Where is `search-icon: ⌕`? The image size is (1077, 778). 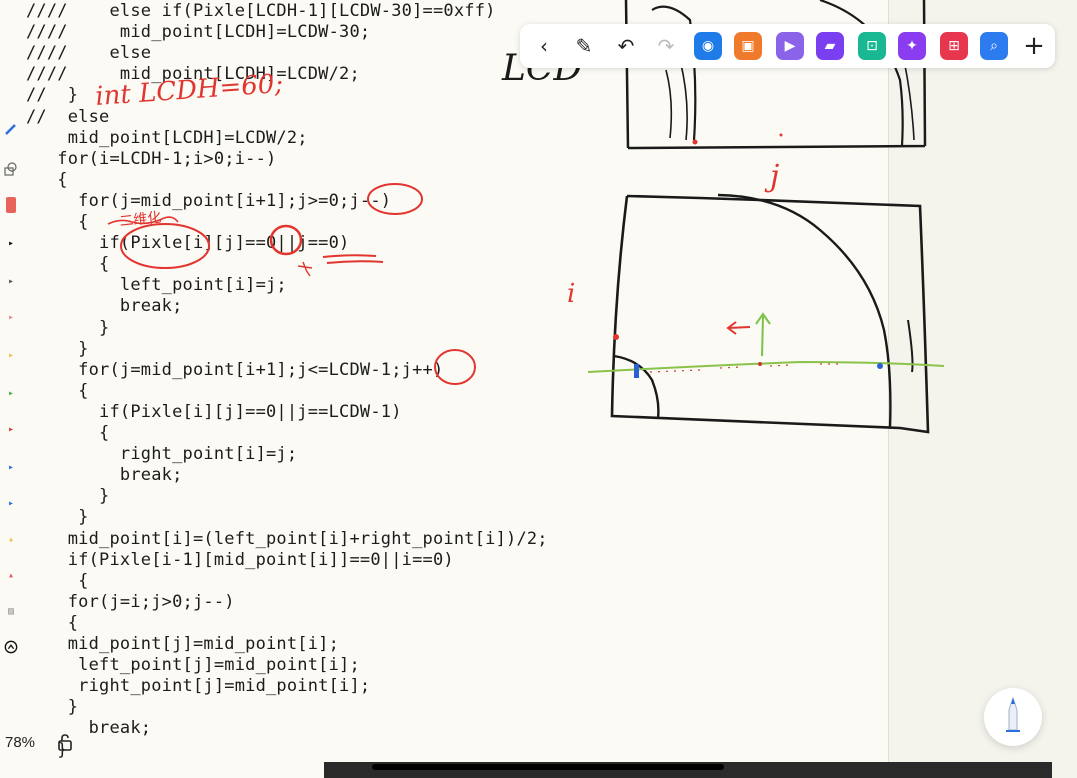 search-icon: ⌕ is located at coordinates (994, 46).